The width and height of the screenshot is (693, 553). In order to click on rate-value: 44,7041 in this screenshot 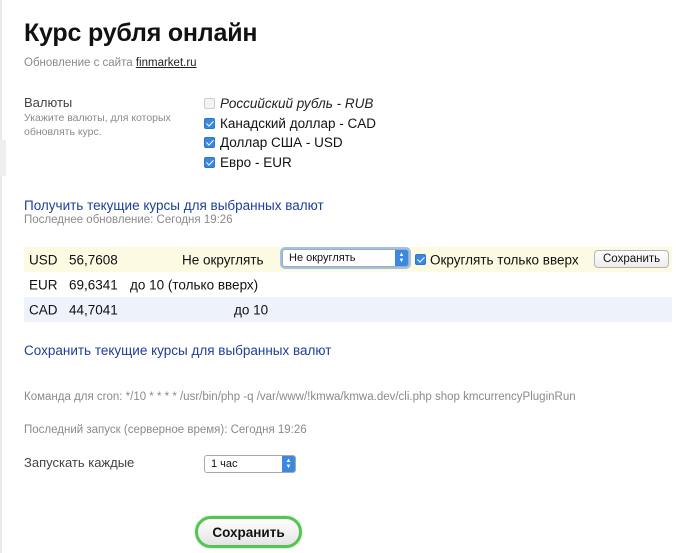, I will do `click(93, 309)`.